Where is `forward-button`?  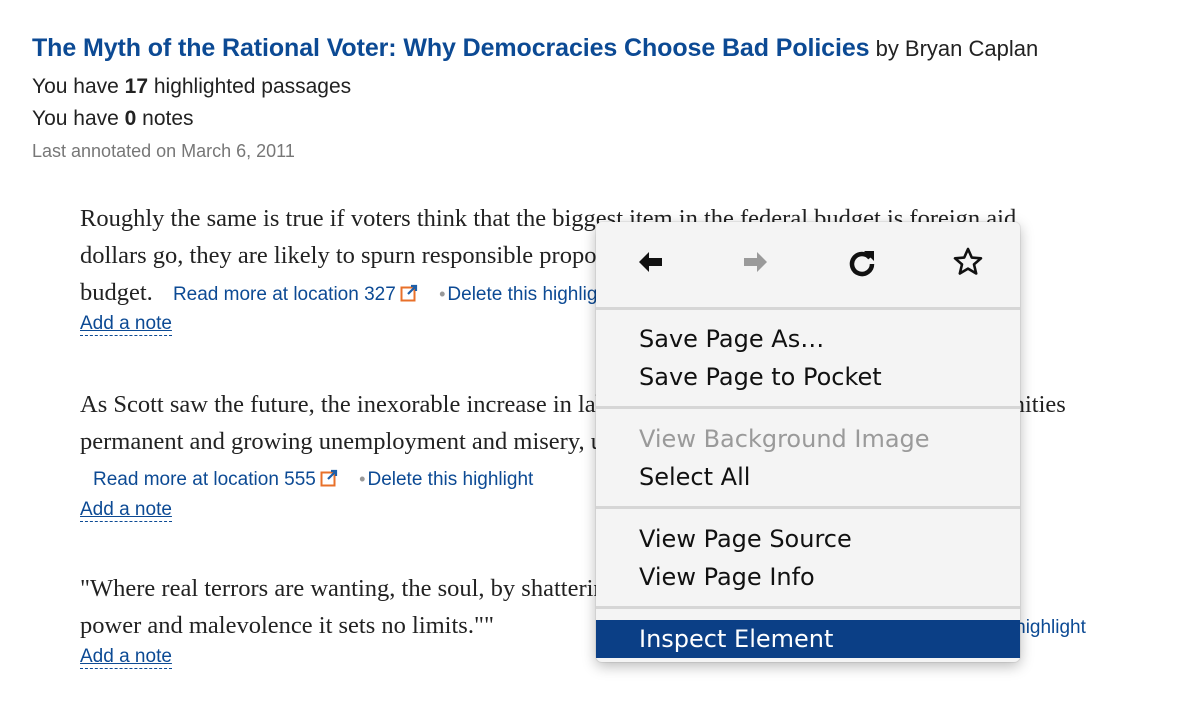
forward-button is located at coordinates (756, 264).